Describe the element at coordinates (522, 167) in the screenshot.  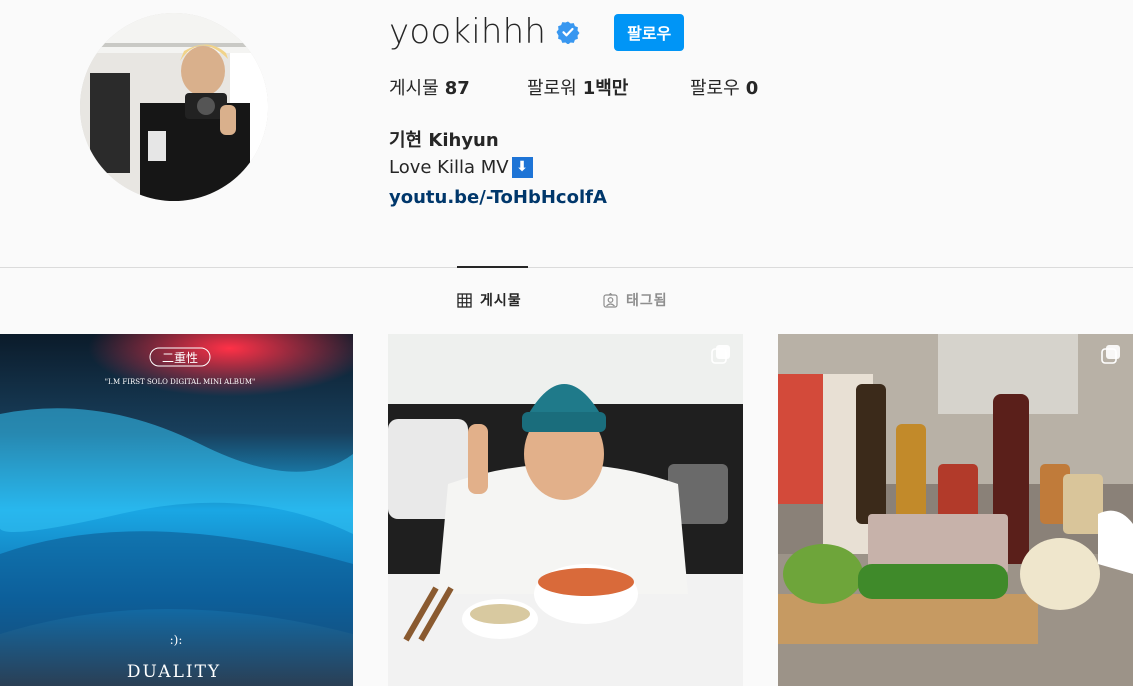
I see `down-arrow-emoji-icon: ⬇` at that location.